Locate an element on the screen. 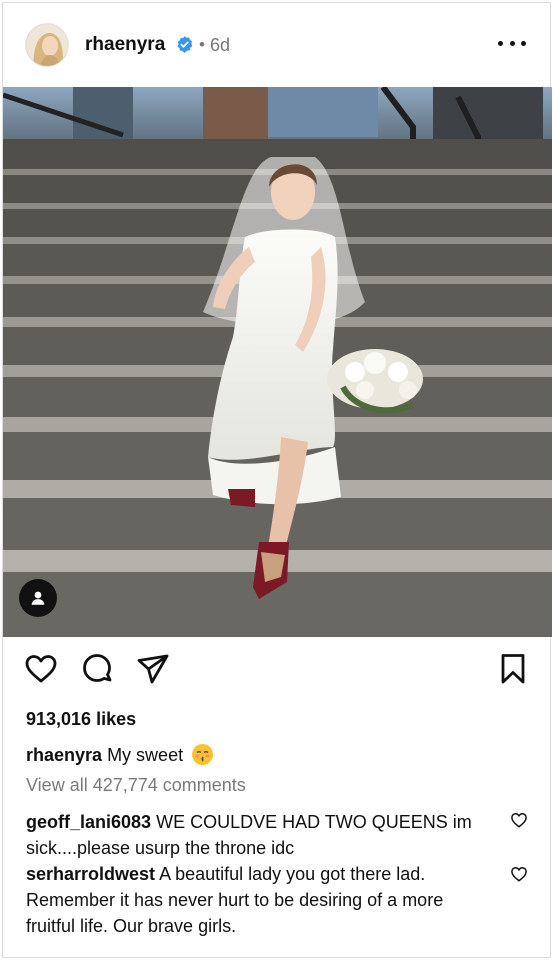 This screenshot has height=960, width=553. post-time: 6d is located at coordinates (220, 45).